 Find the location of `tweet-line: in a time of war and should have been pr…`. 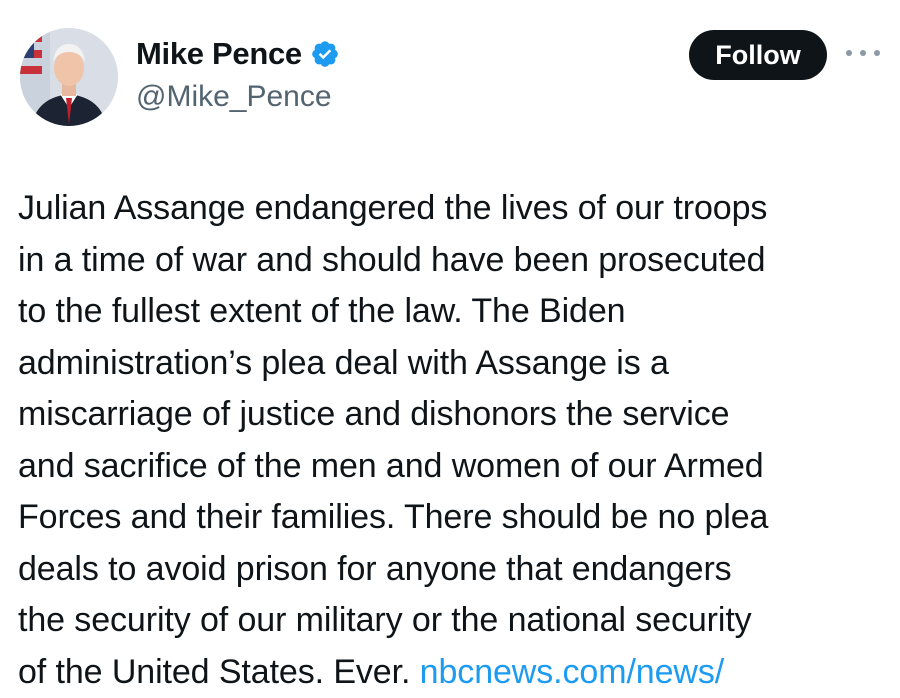

tweet-line: in a time of war and should have been pr… is located at coordinates (453, 261).